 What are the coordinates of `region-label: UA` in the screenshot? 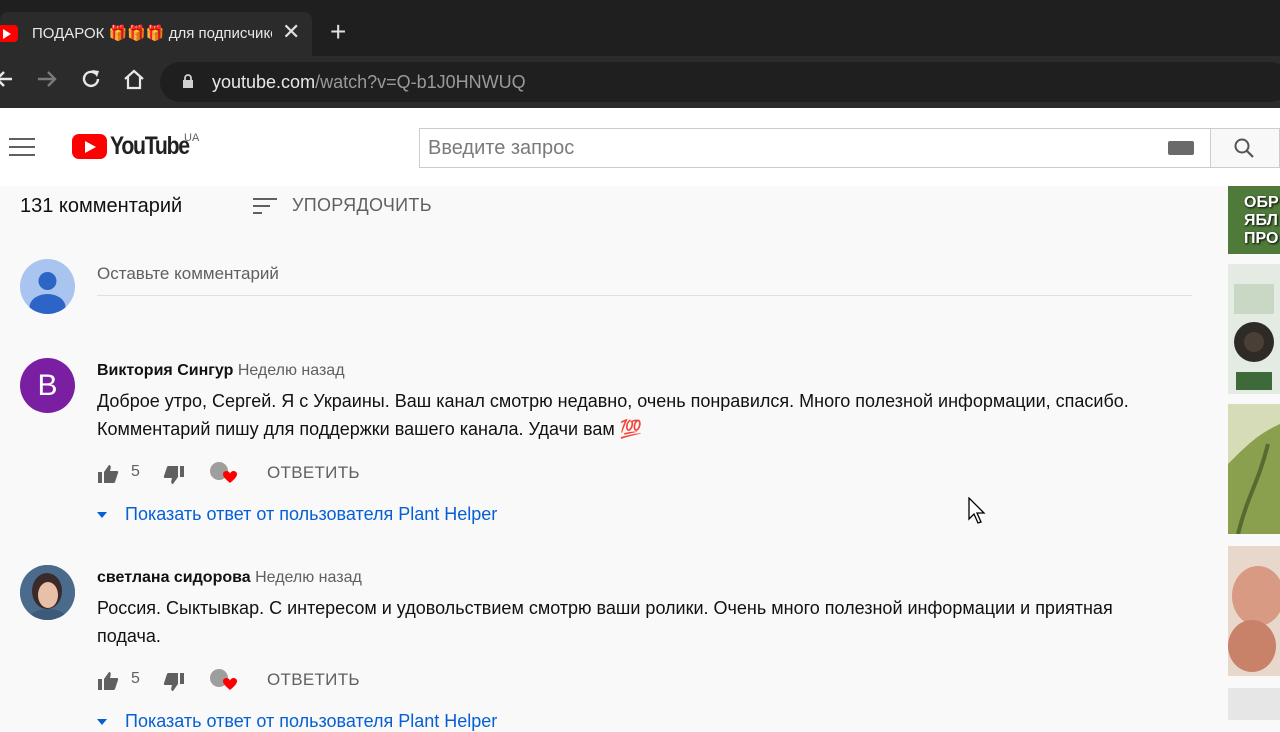 It's located at (192, 138).